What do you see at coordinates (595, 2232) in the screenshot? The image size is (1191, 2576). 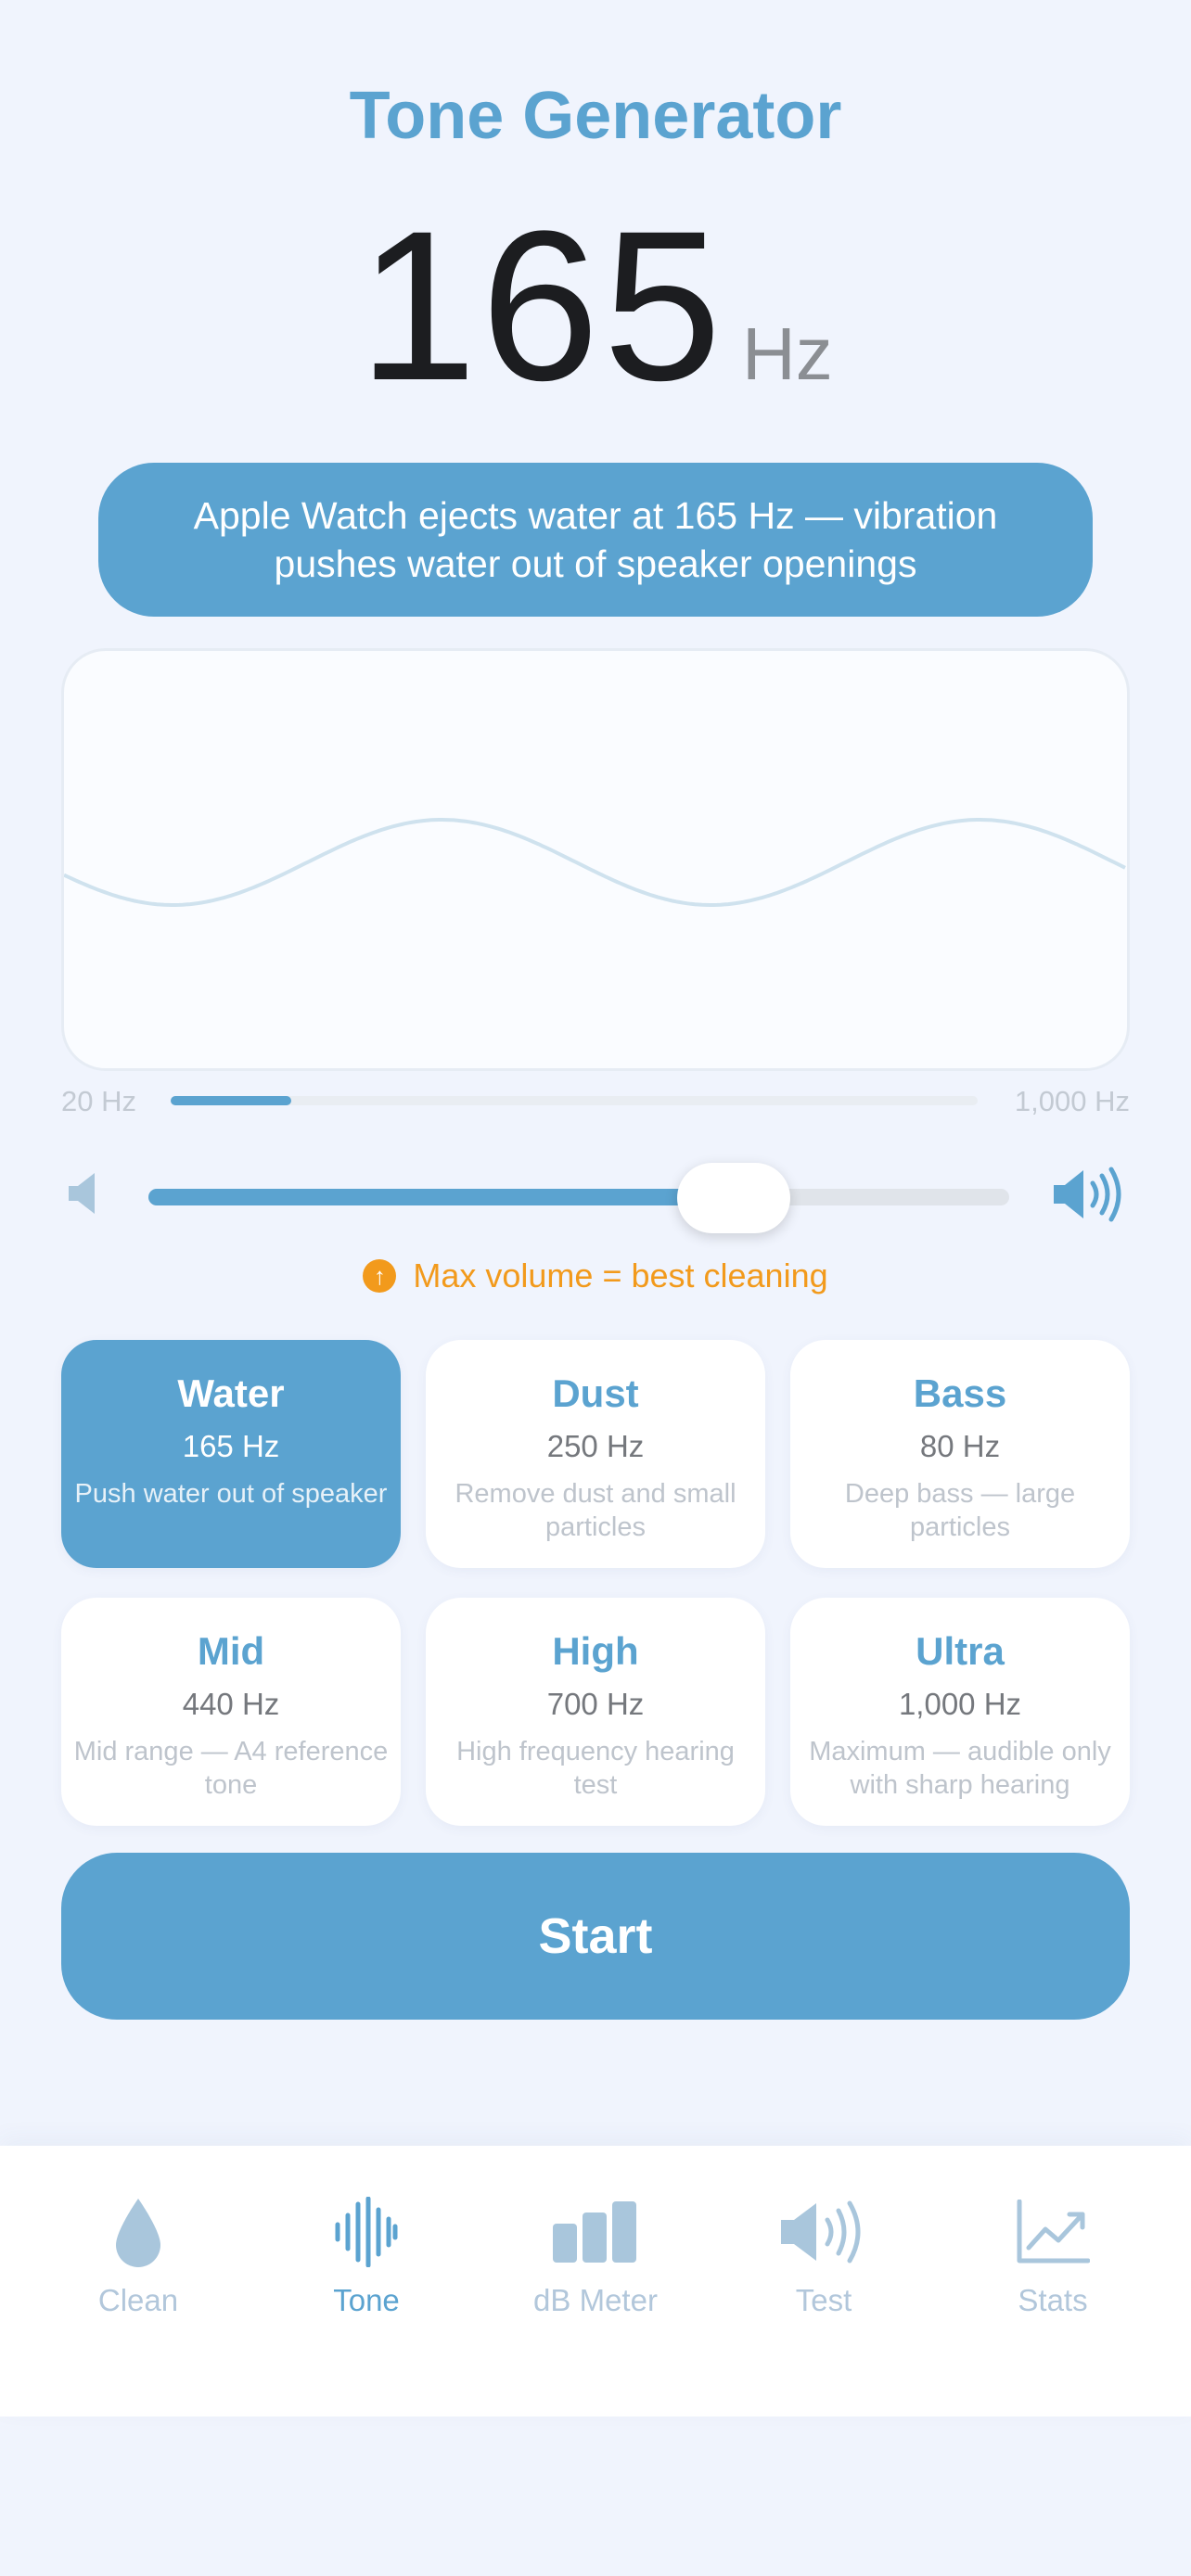 I see `bars-icon` at bounding box center [595, 2232].